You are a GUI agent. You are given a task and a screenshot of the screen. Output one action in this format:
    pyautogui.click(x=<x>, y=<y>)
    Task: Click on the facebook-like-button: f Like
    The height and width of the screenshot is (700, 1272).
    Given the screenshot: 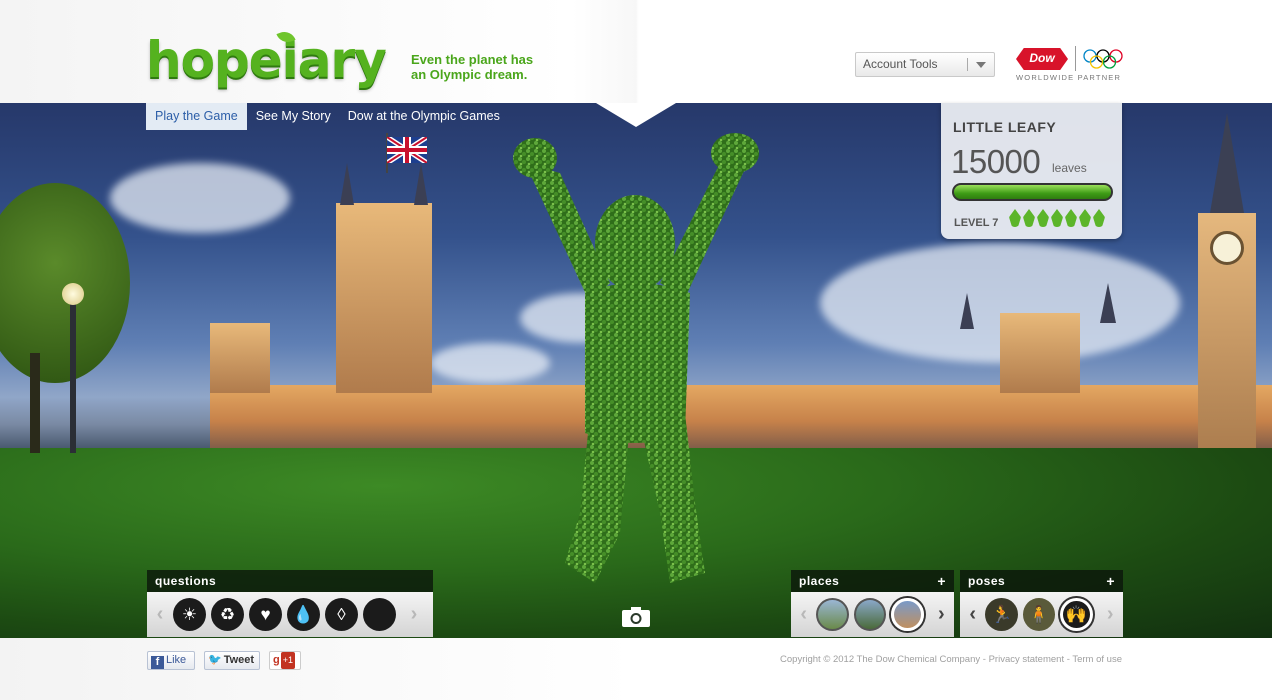 What is the action you would take?
    pyautogui.click(x=171, y=660)
    